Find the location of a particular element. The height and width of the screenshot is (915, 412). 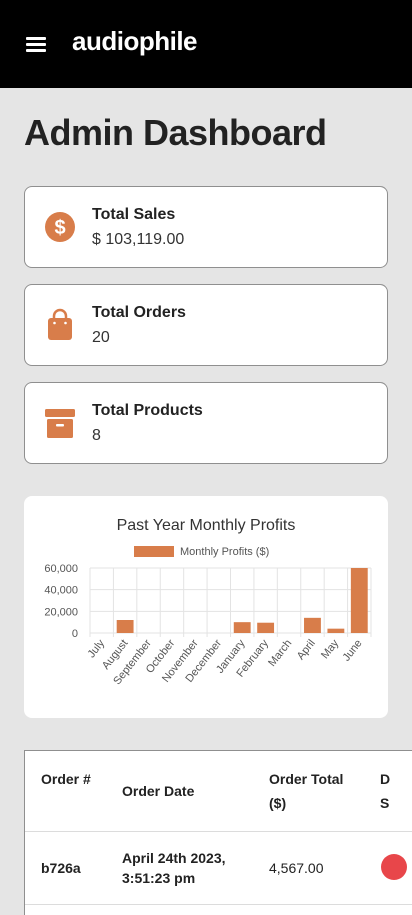

status-badge is located at coordinates (394, 867).